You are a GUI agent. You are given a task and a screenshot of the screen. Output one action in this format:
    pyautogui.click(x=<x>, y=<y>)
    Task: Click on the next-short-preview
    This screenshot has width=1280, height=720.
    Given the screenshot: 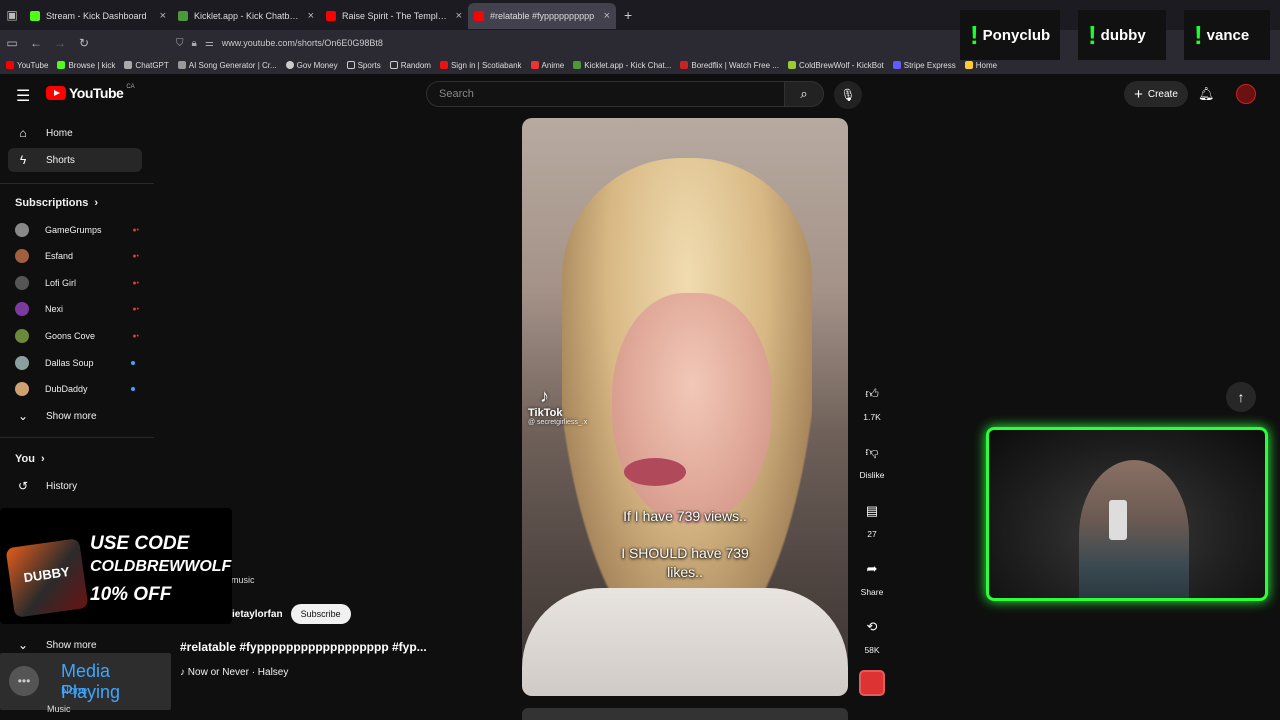 What is the action you would take?
    pyautogui.click(x=685, y=714)
    